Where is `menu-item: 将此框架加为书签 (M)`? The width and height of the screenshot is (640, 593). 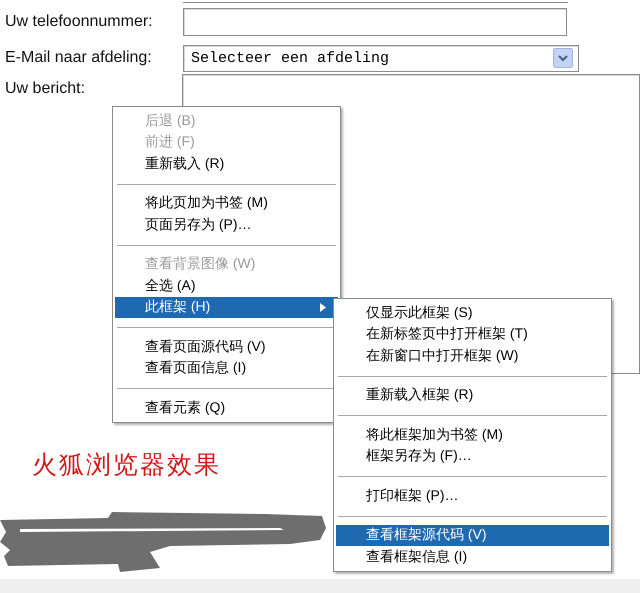
menu-item: 将此框架加为书签 (M) is located at coordinates (472, 435).